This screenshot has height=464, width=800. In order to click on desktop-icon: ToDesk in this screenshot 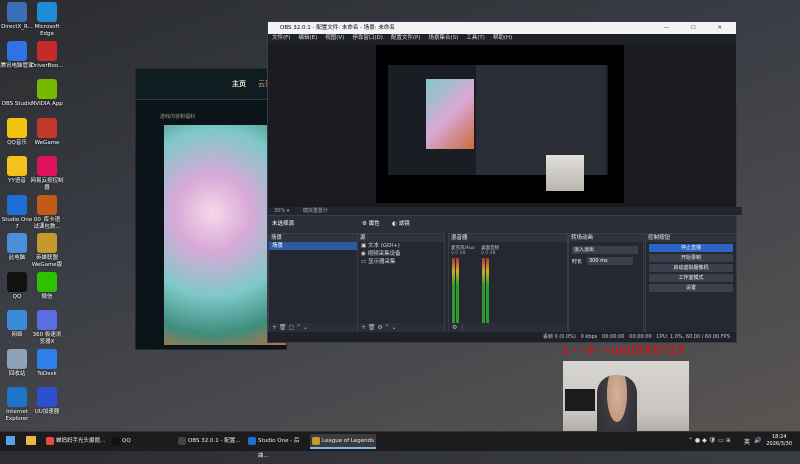, I will do `click(47, 363)`.